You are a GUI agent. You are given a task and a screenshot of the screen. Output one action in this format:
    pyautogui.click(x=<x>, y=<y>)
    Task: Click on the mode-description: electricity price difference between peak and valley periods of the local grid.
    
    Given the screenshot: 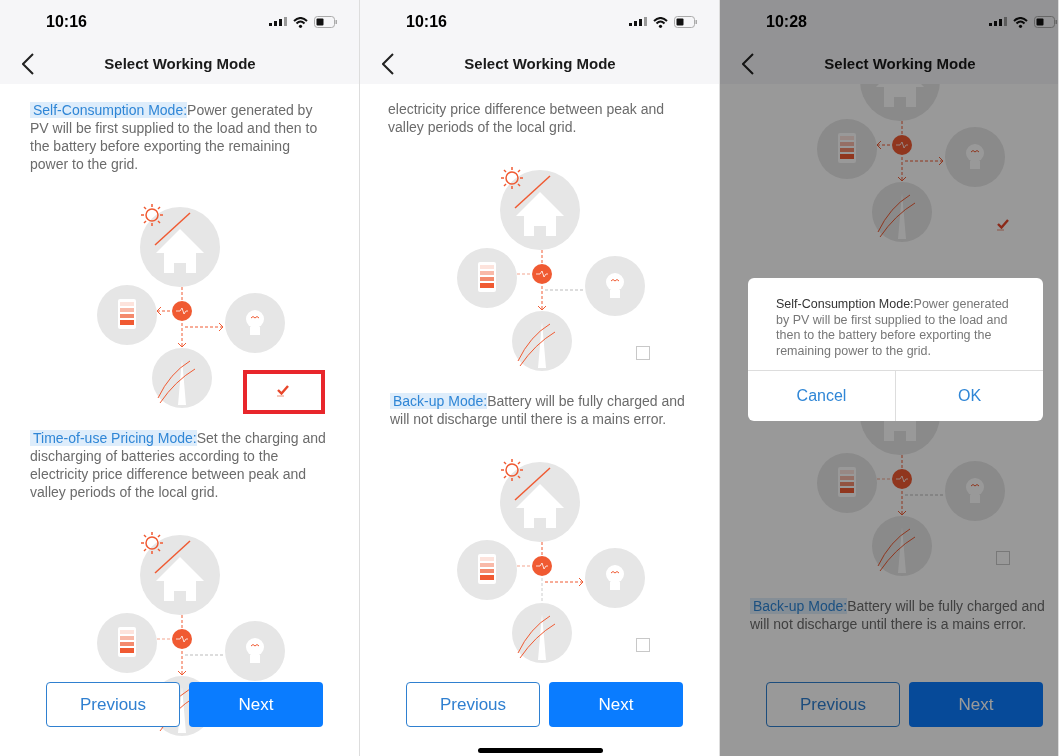 What is the action you would take?
    pyautogui.click(x=526, y=118)
    